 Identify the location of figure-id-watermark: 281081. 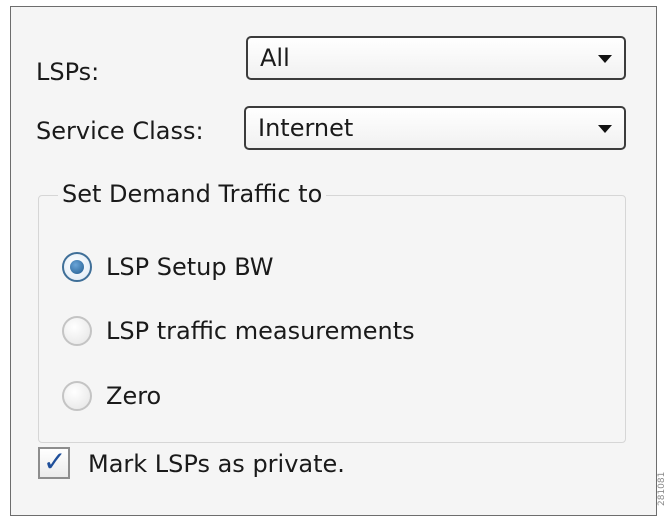
(662, 477).